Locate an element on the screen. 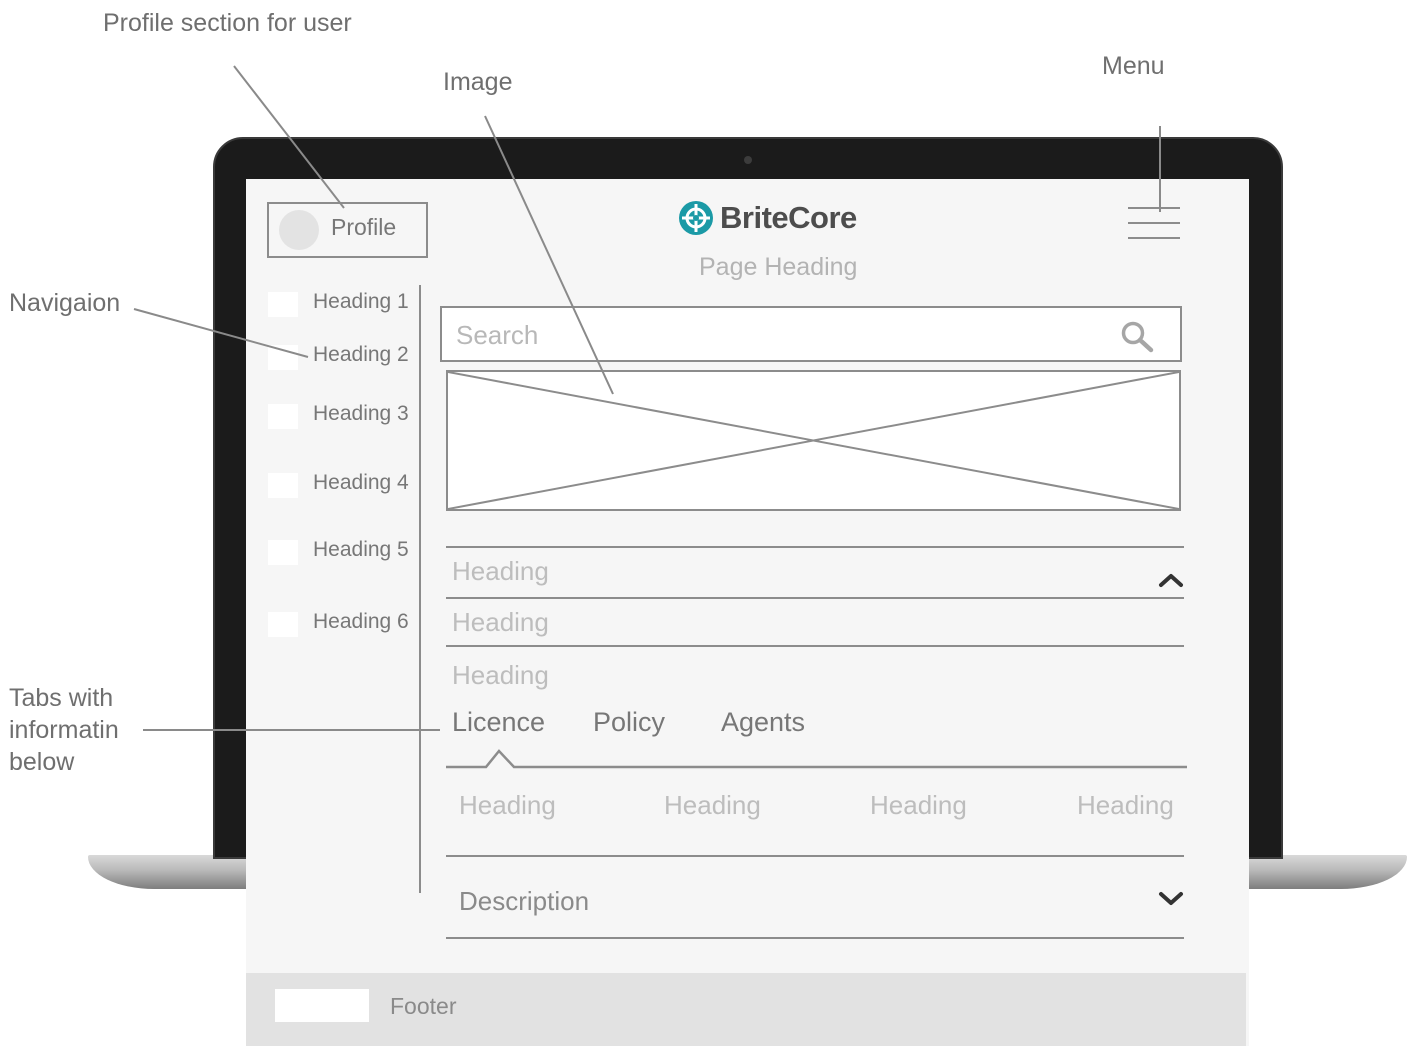 The width and height of the screenshot is (1407, 1046). profile-button: Profile is located at coordinates (347, 230).